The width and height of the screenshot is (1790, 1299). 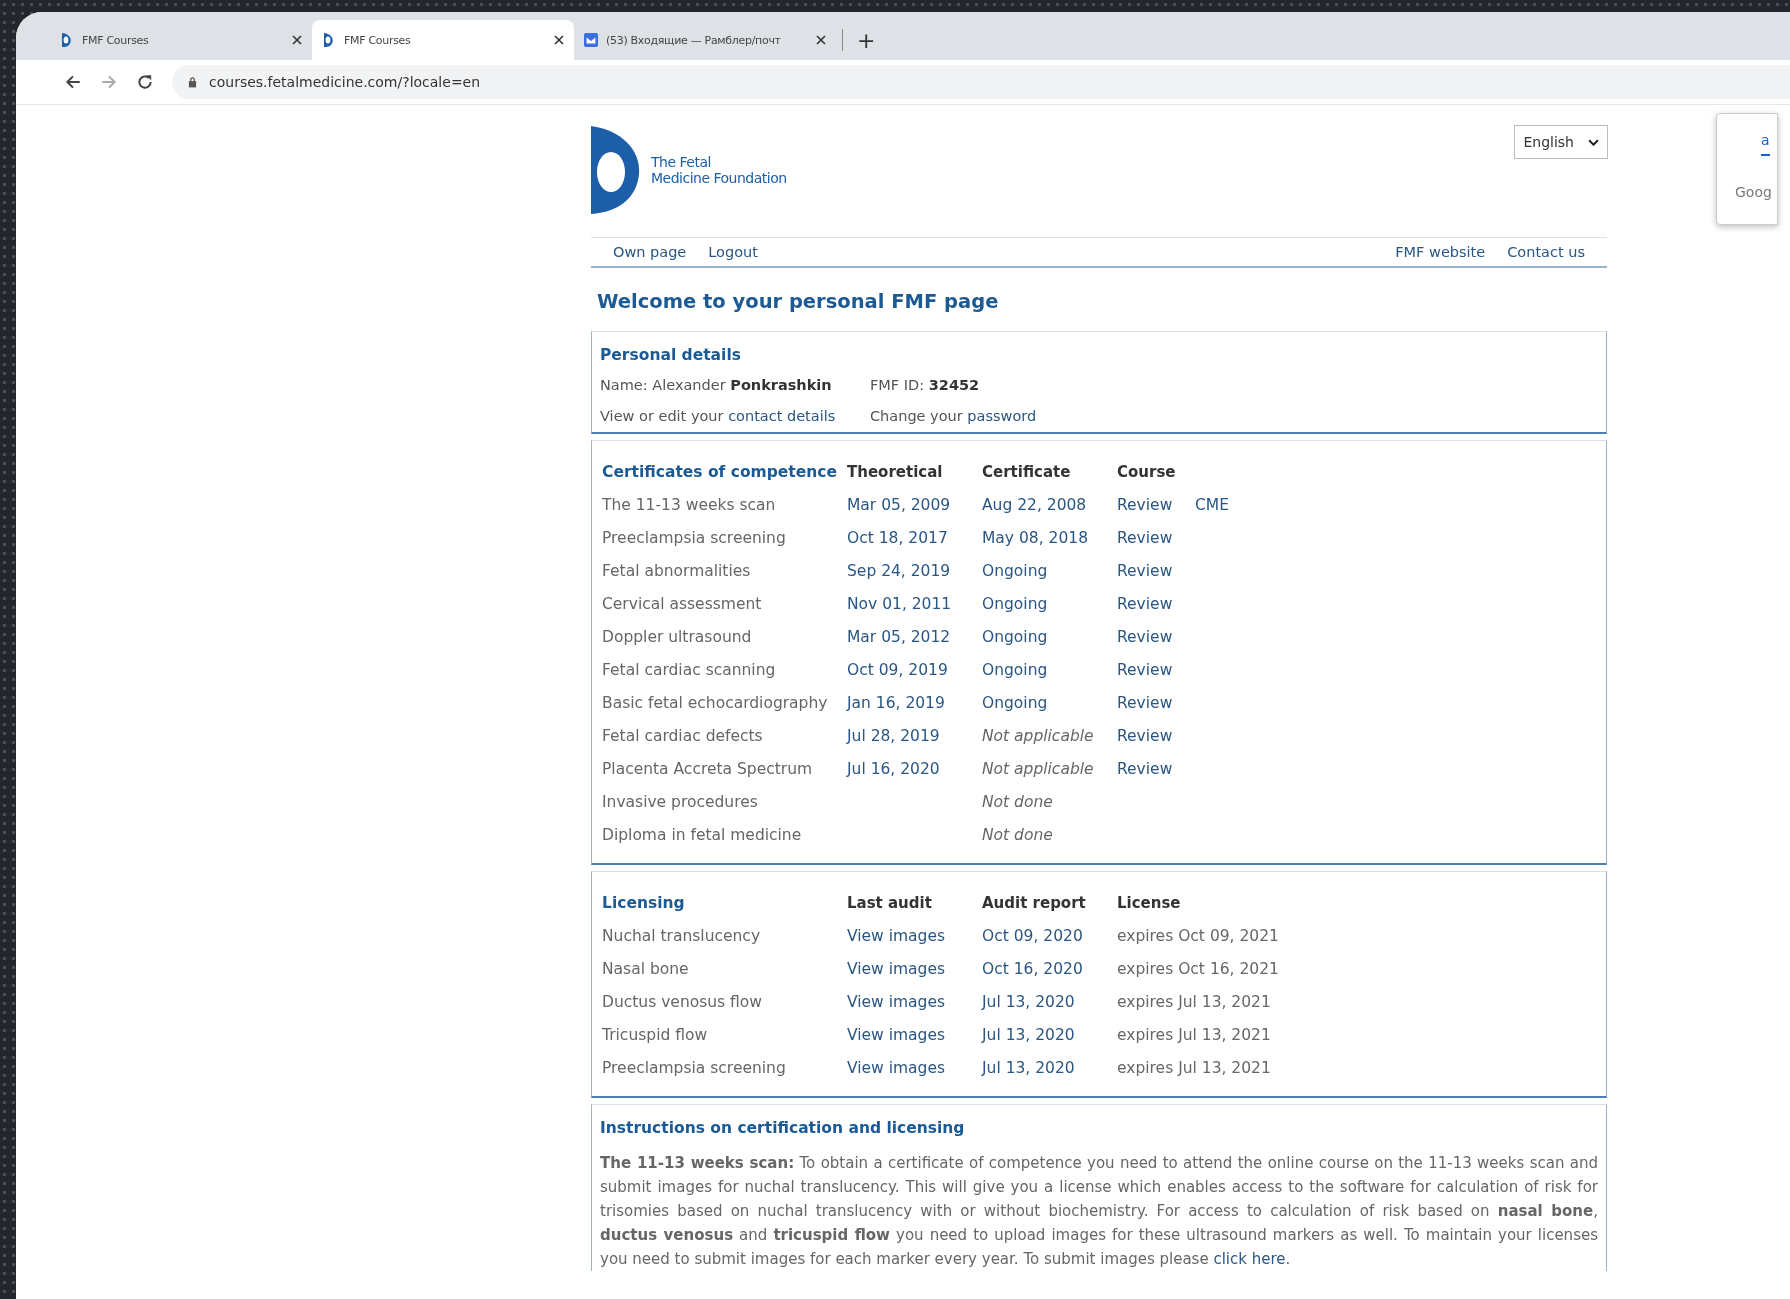 What do you see at coordinates (1593, 142) in the screenshot?
I see `chevron-down-icon` at bounding box center [1593, 142].